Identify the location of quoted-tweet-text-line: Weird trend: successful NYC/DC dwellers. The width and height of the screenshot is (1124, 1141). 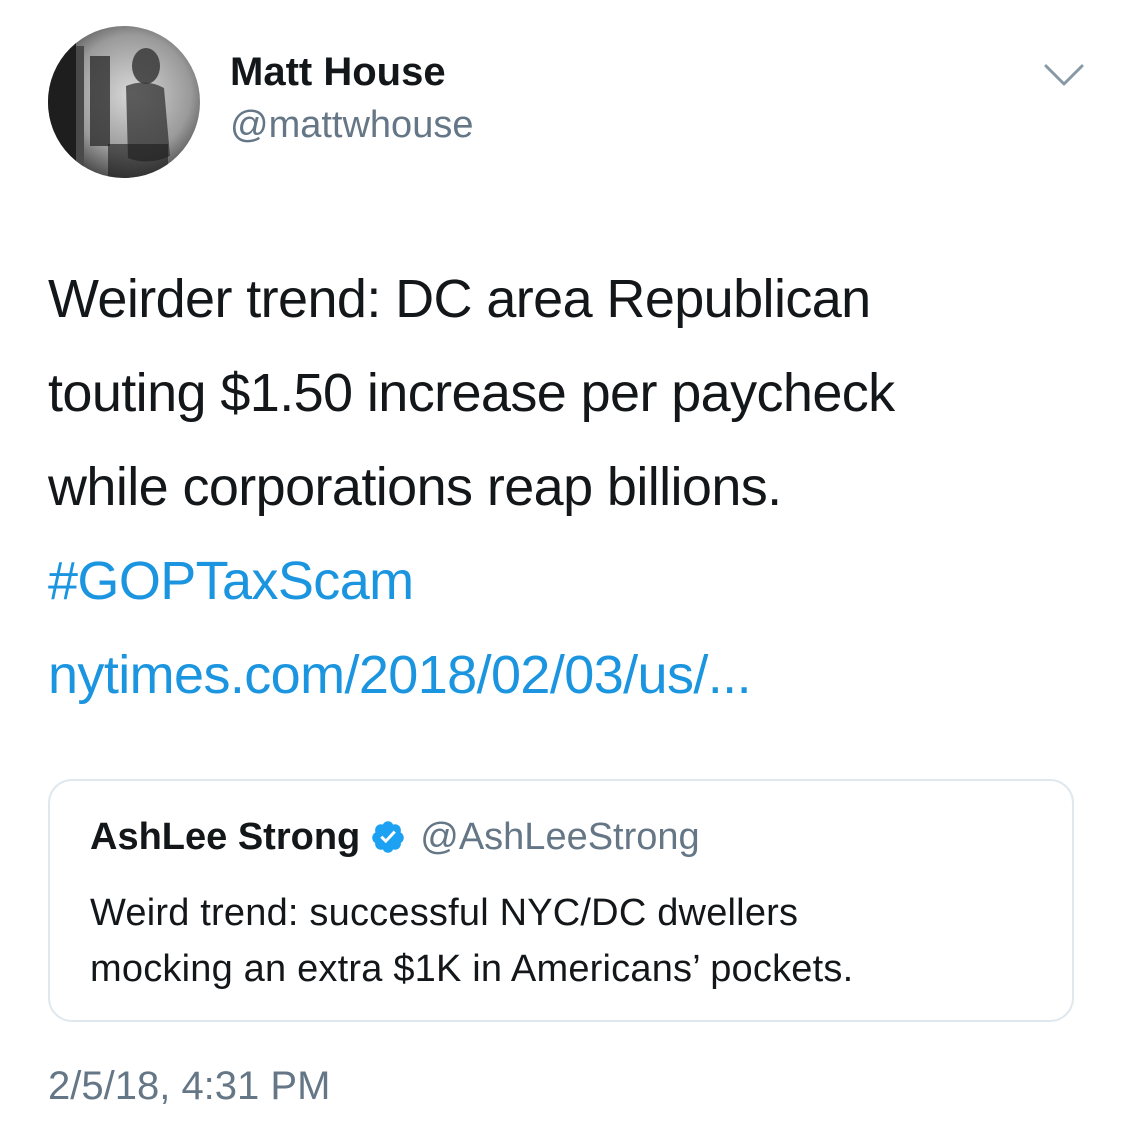
(444, 913).